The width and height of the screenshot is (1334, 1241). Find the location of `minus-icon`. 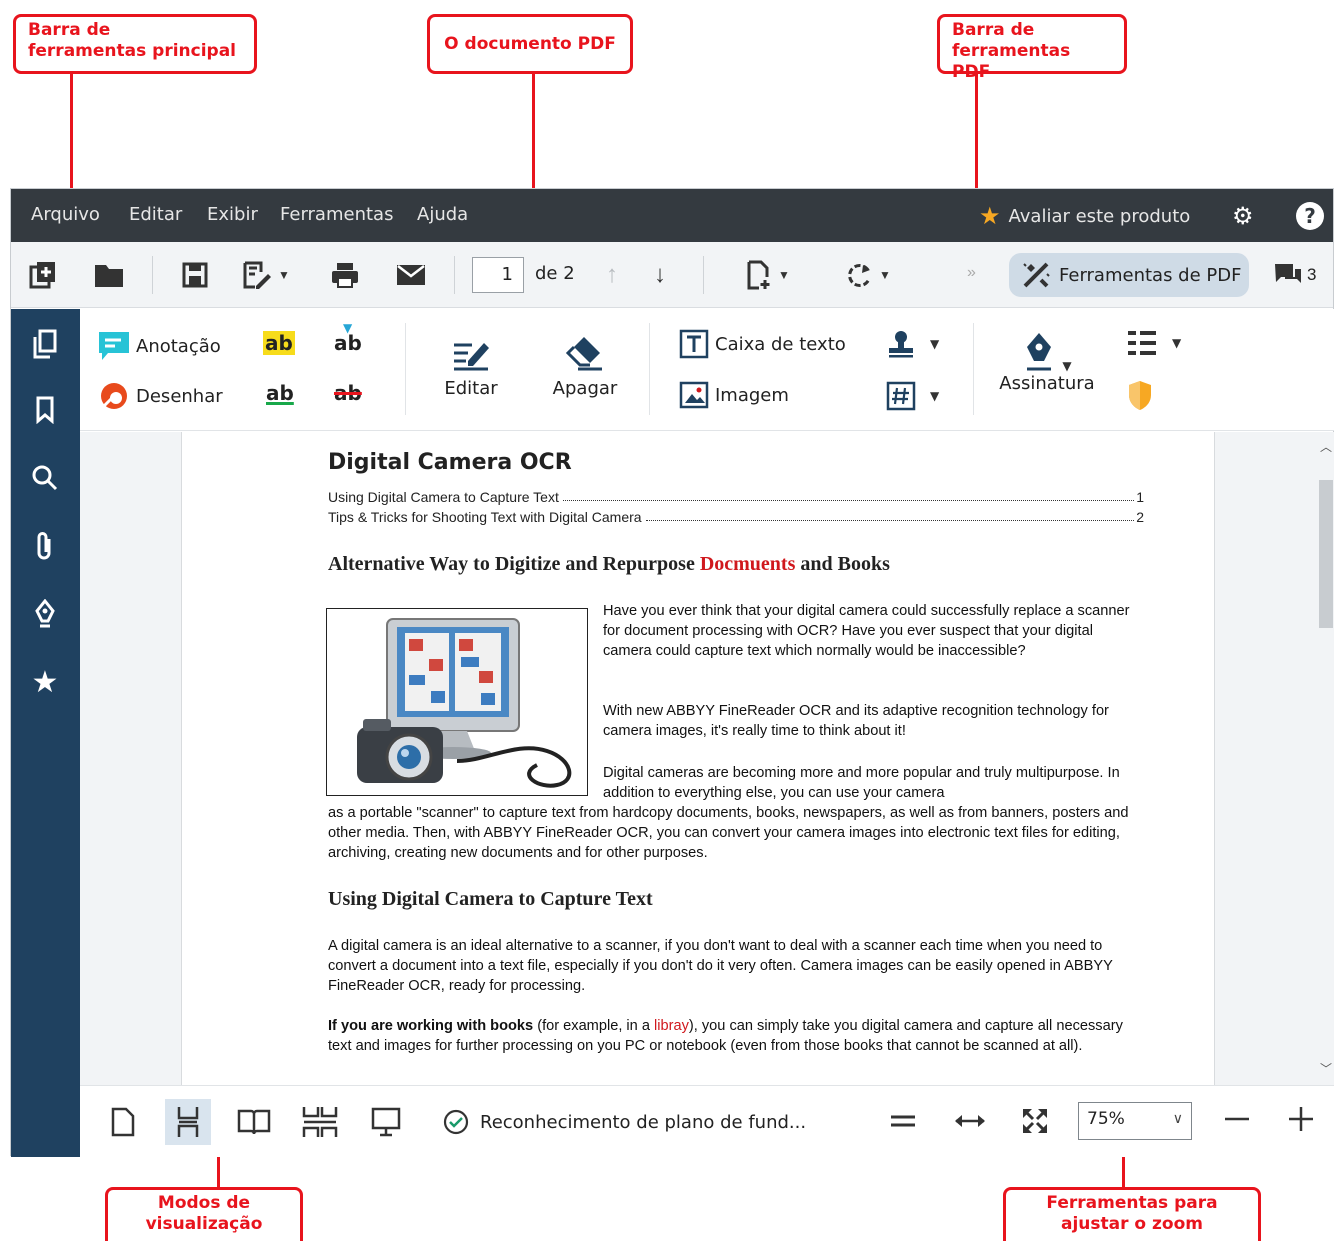

minus-icon is located at coordinates (1237, 1119).